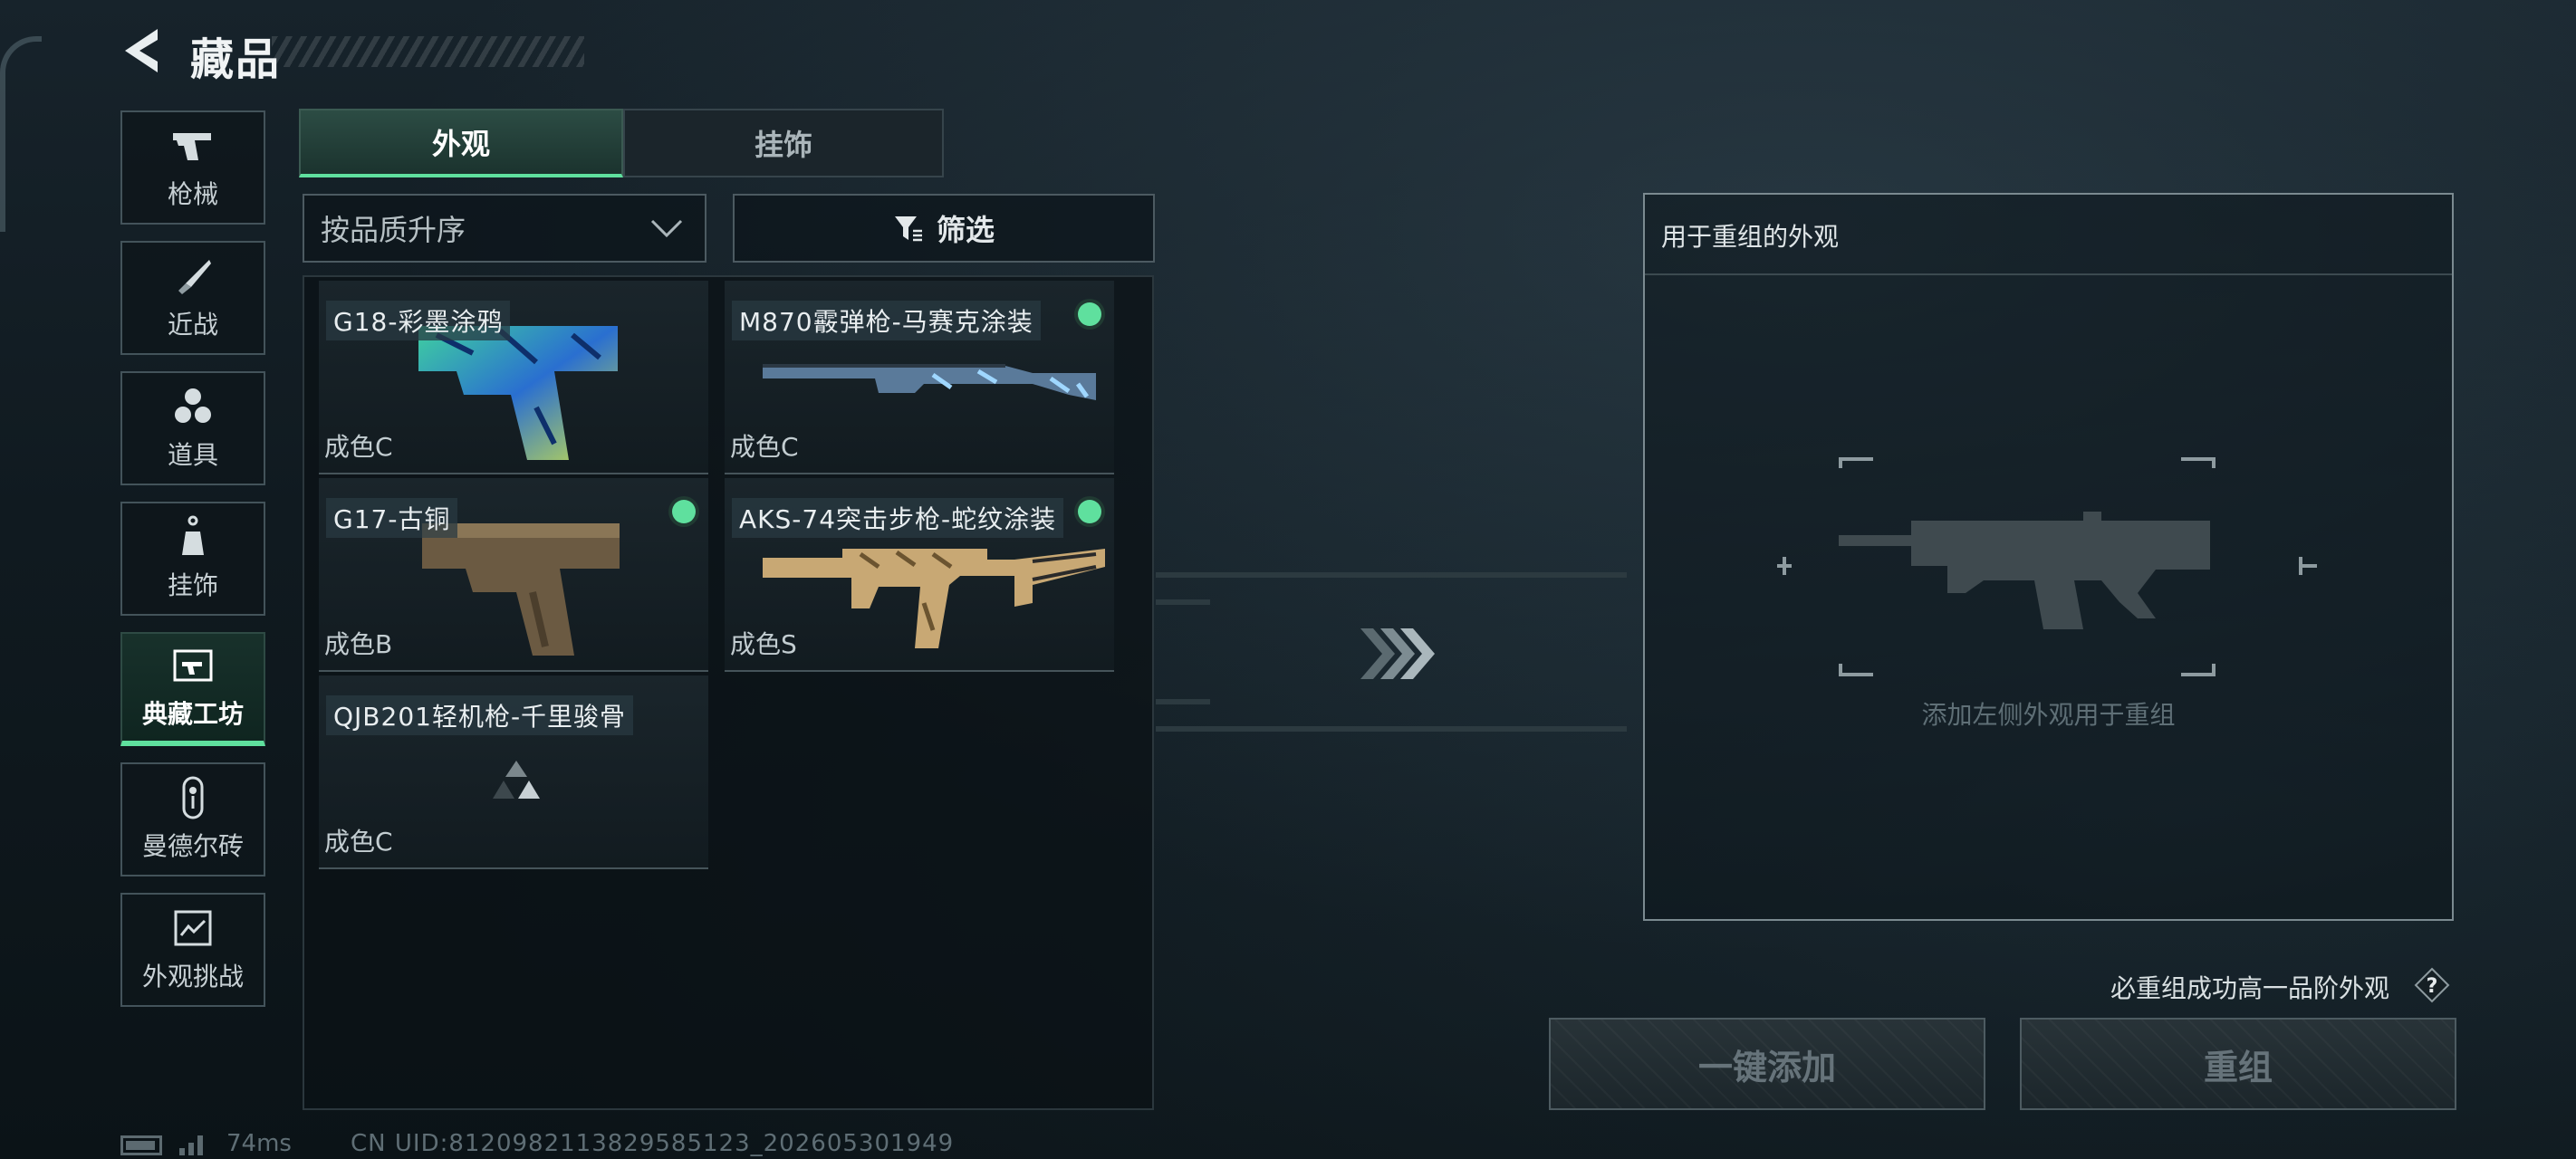 The height and width of the screenshot is (1159, 2576). Describe the element at coordinates (1750, 237) in the screenshot. I see `recombine-title: 用于重组的外观` at that location.